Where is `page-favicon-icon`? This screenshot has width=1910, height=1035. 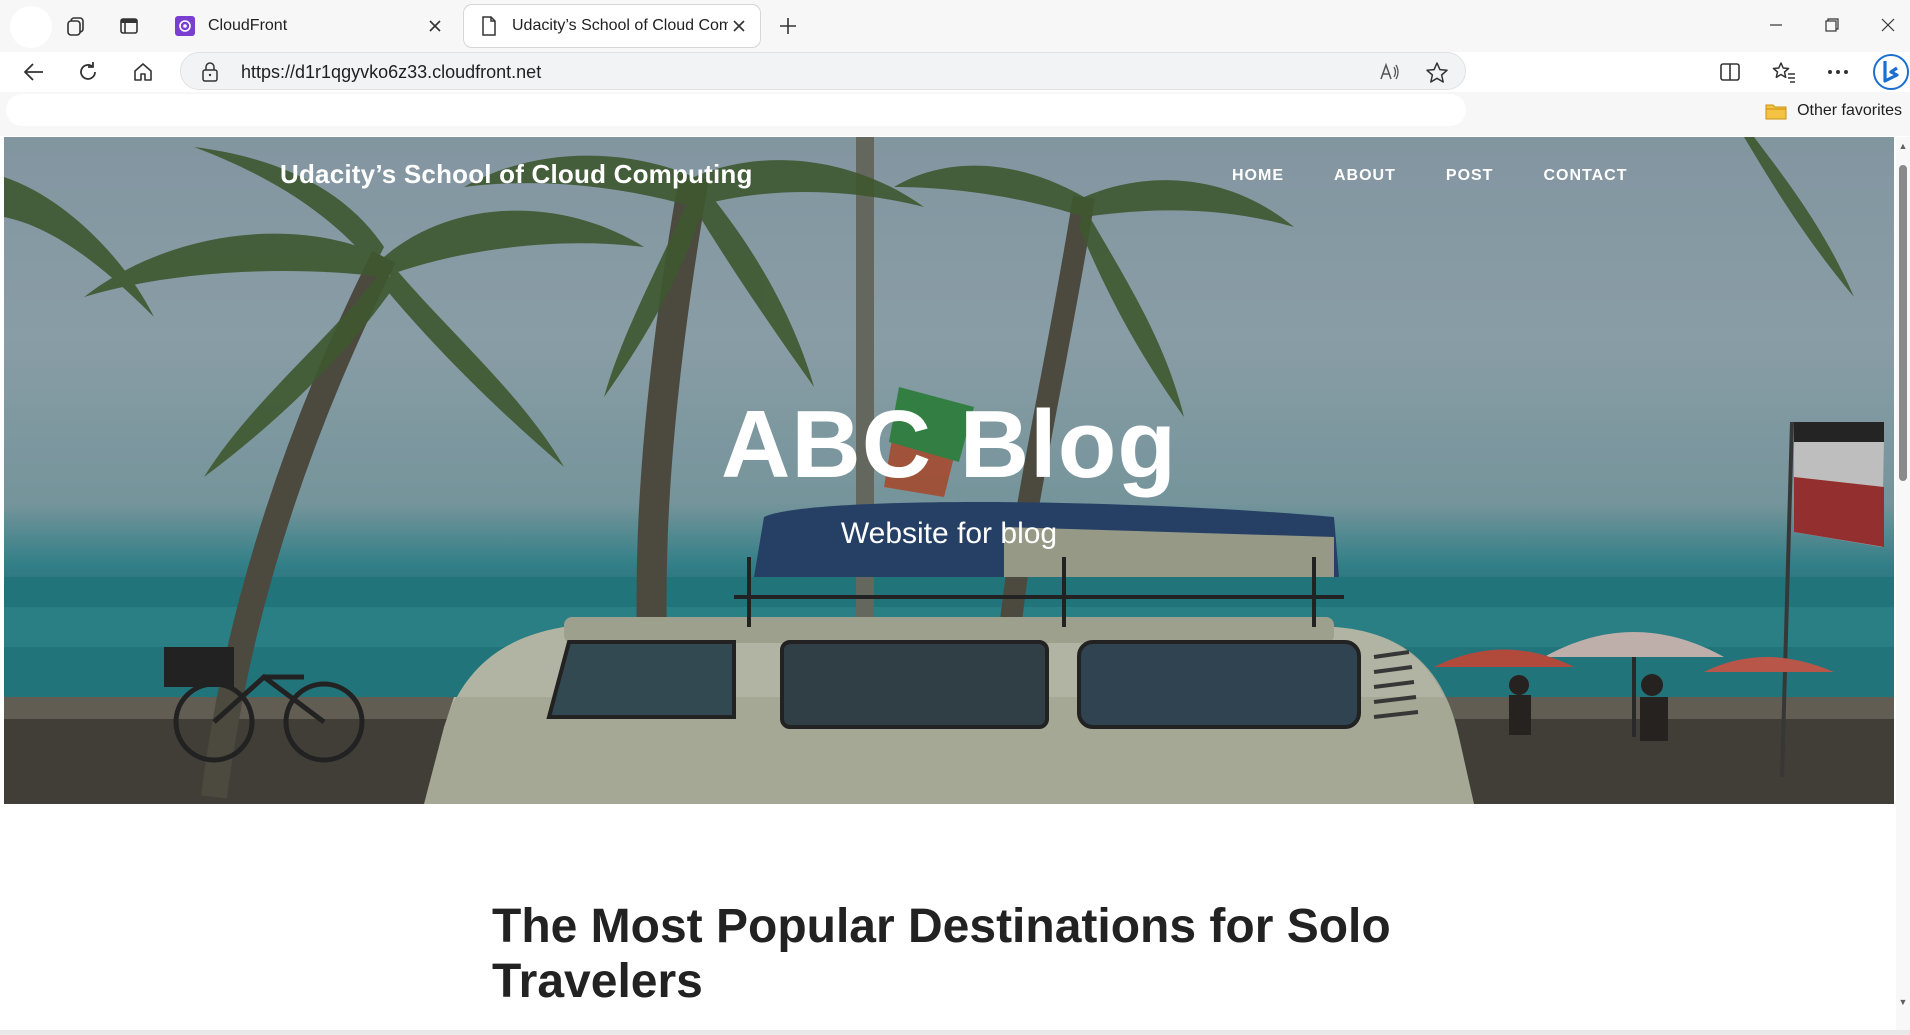 page-favicon-icon is located at coordinates (489, 26).